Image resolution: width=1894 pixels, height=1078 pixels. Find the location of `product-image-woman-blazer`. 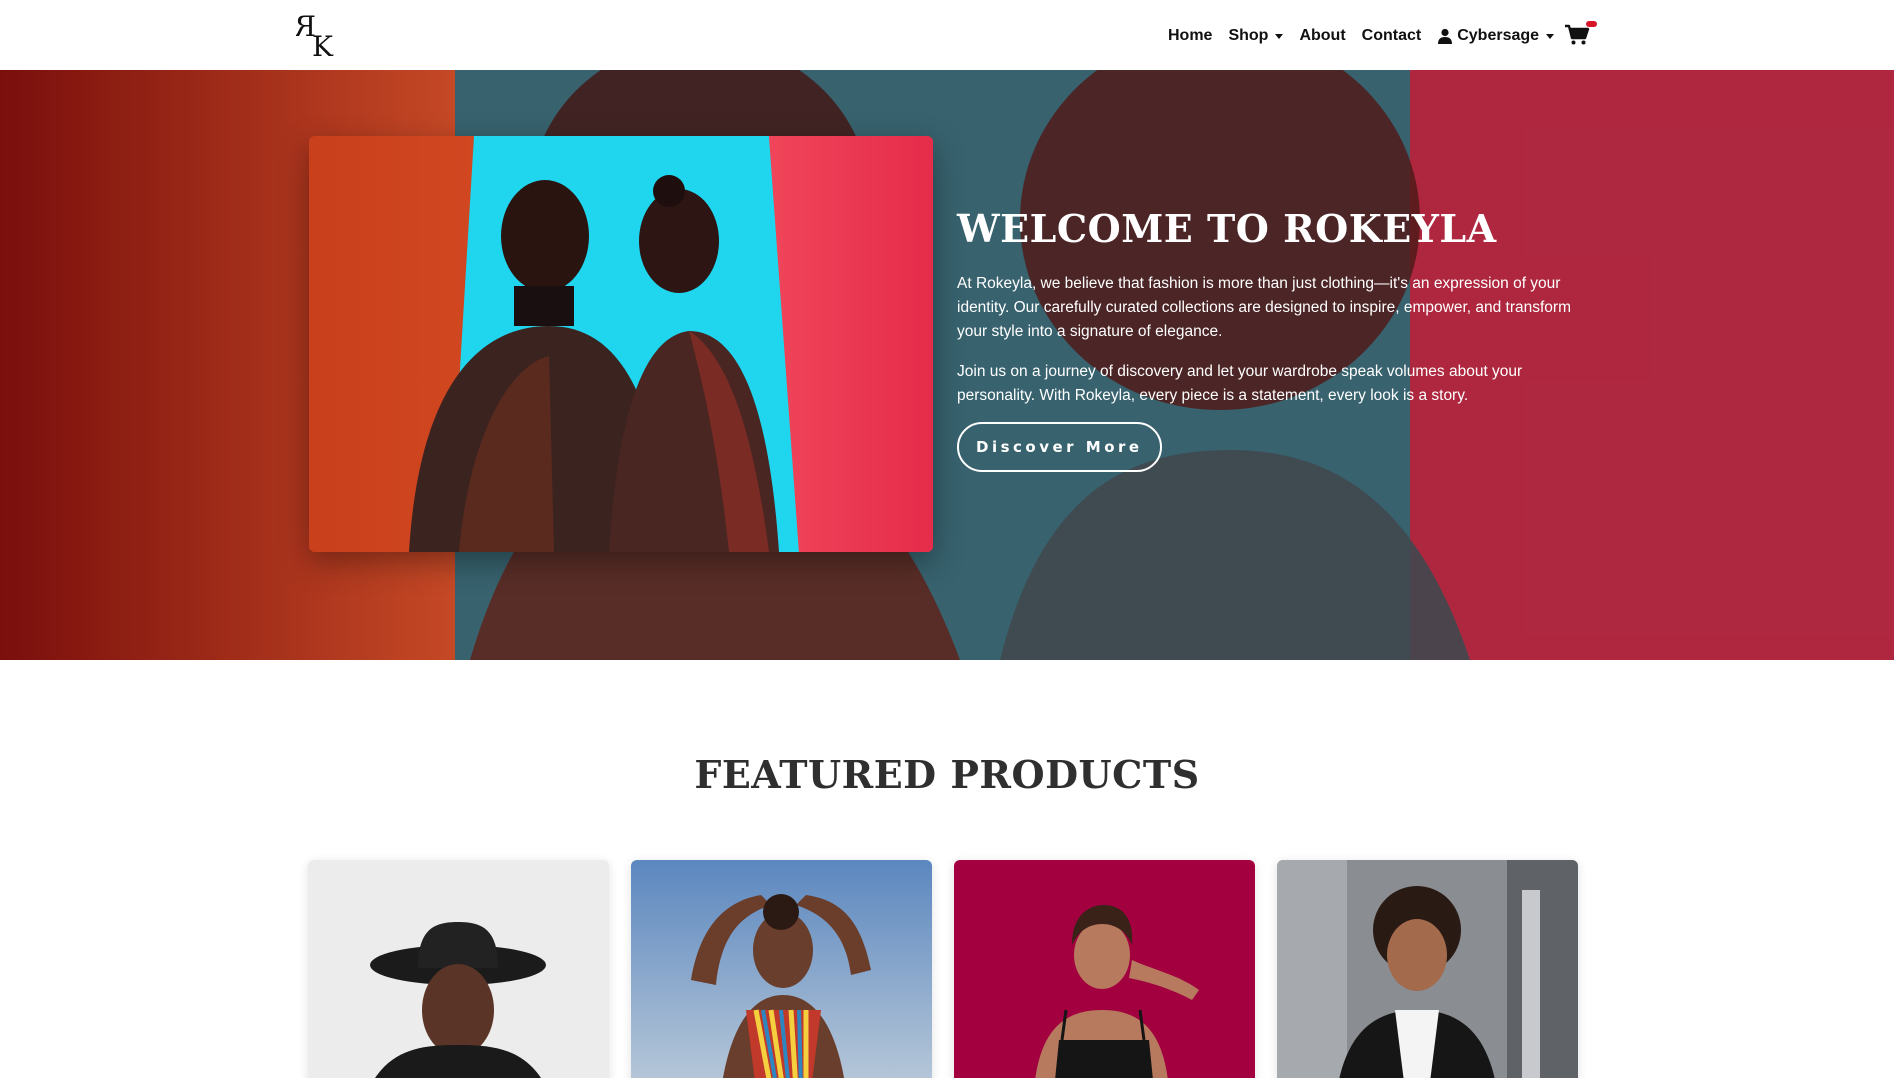

product-image-woman-blazer is located at coordinates (1427, 969).